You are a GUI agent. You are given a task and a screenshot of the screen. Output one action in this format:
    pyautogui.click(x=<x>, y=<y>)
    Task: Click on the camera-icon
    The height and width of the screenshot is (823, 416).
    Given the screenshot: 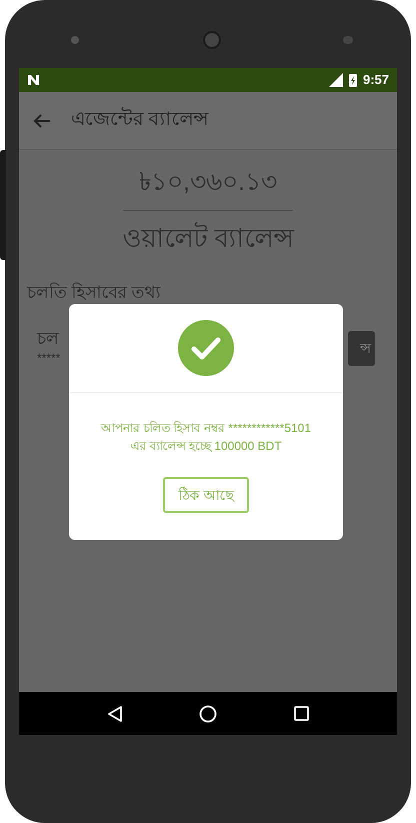 What is the action you would take?
    pyautogui.click(x=212, y=40)
    